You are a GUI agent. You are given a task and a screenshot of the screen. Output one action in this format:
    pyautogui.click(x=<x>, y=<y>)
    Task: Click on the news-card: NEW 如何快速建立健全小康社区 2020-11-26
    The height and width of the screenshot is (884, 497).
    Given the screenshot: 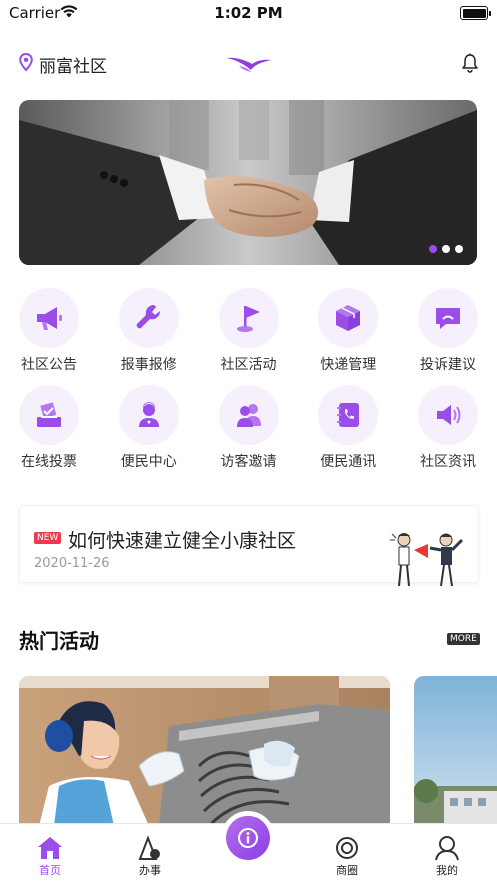 What is the action you would take?
    pyautogui.click(x=249, y=546)
    